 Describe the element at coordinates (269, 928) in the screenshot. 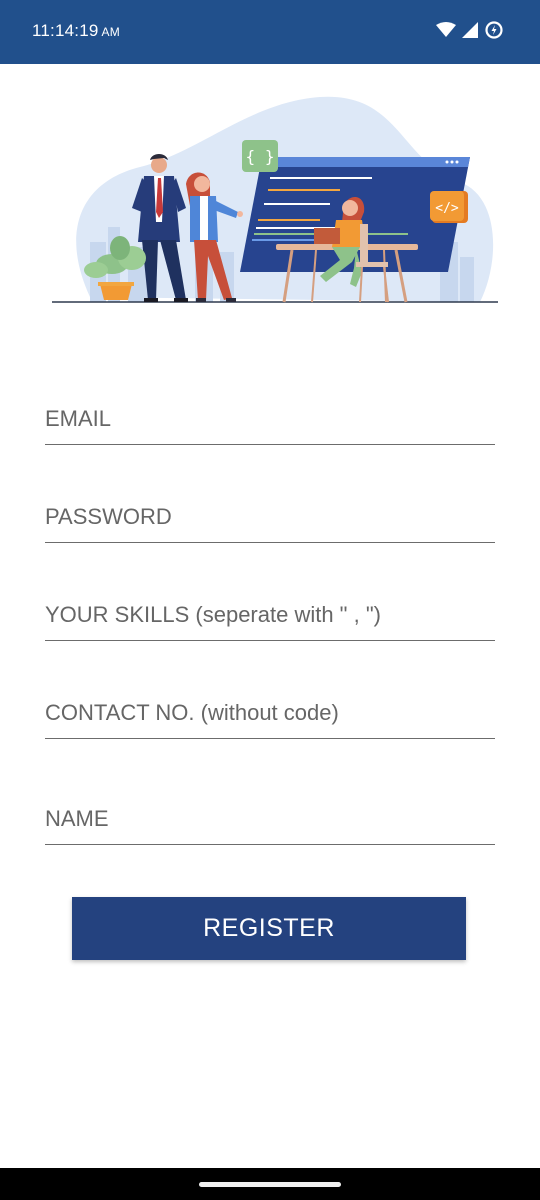

I see `register-button: REGISTER` at that location.